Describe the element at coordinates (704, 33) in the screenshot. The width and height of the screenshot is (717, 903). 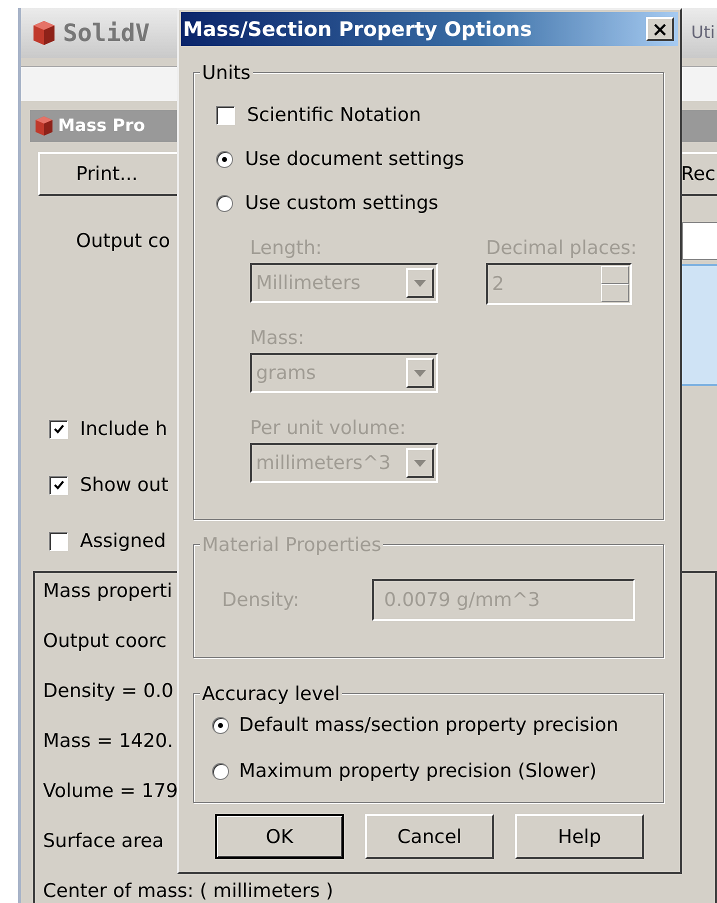
I see `menu-item: Uti` at that location.